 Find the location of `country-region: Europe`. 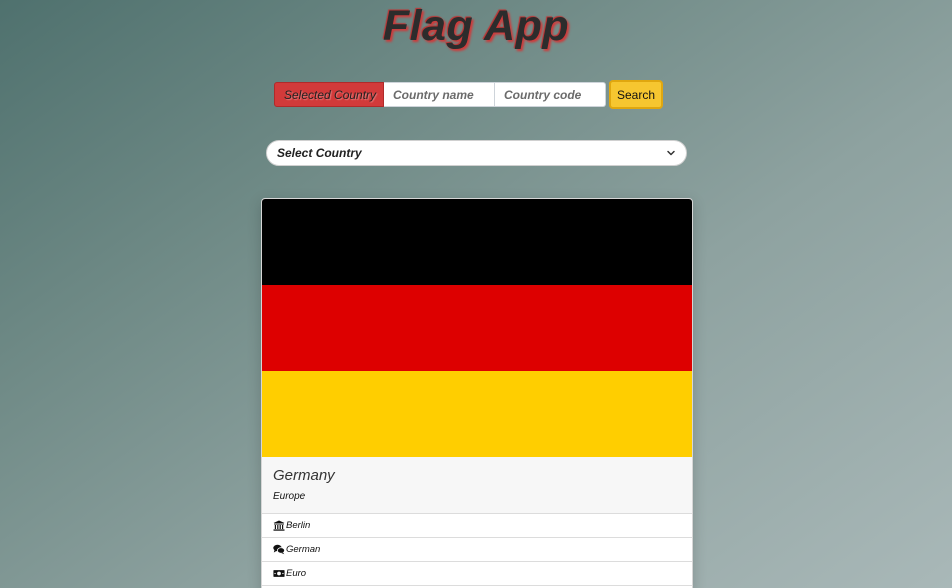

country-region: Europe is located at coordinates (289, 496).